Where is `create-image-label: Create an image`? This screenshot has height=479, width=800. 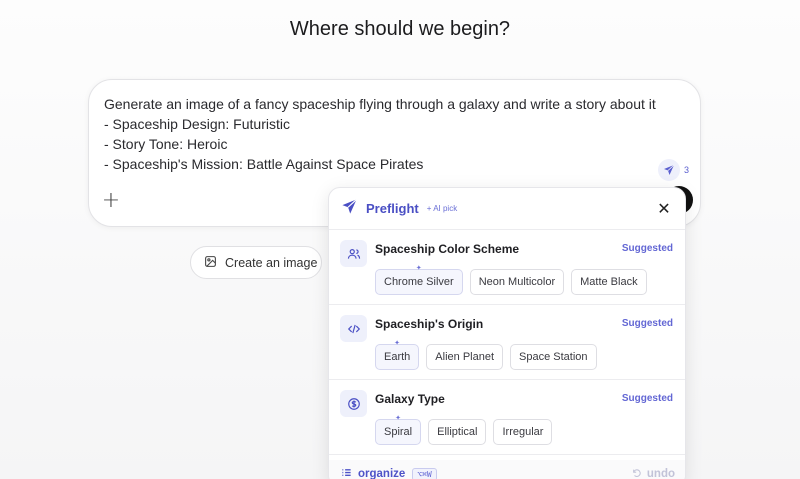
create-image-label: Create an image is located at coordinates (271, 262).